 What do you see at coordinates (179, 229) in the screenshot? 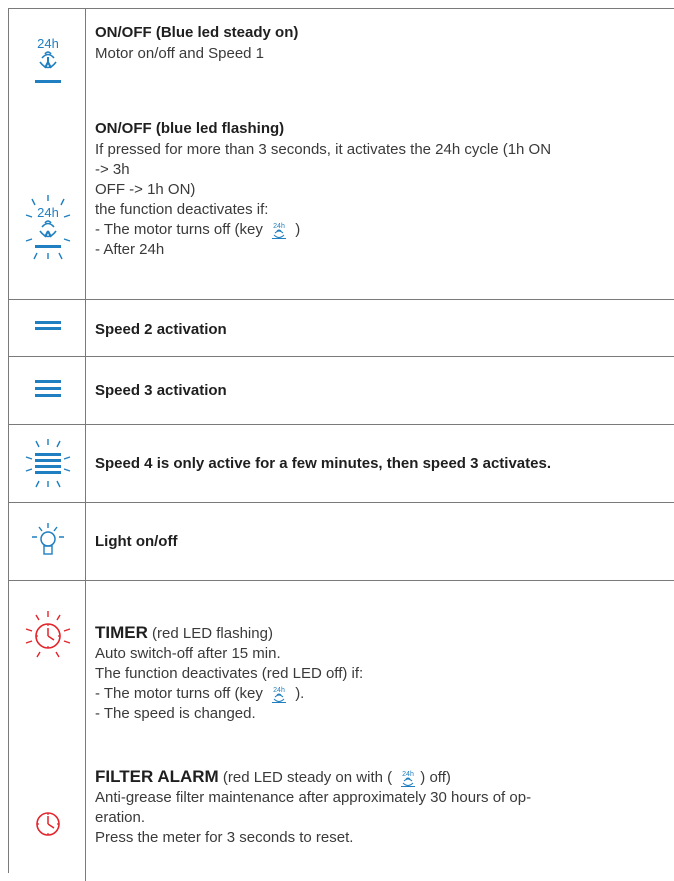
I see `onoff-flash-line5-pre: - The motor turns off (key` at bounding box center [179, 229].